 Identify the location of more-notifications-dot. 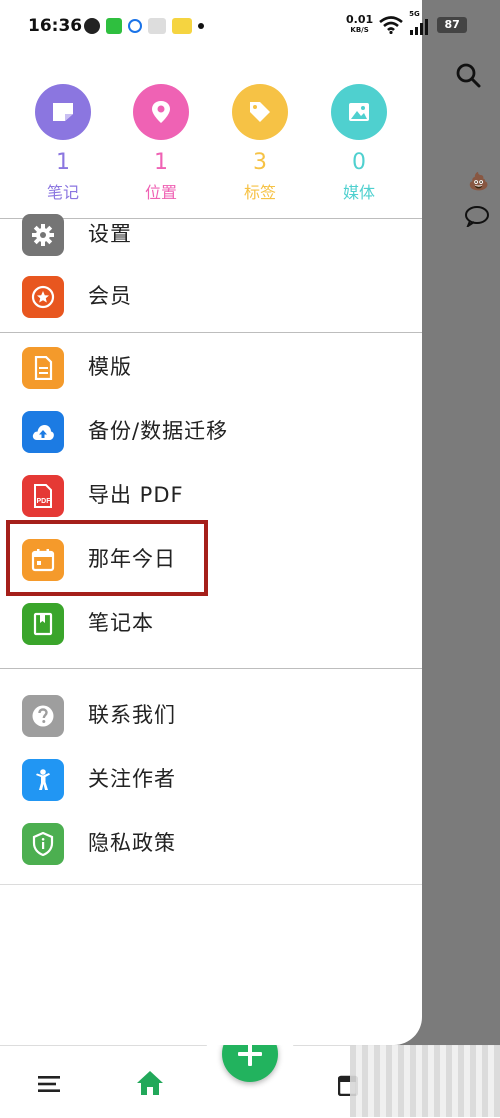
(201, 26).